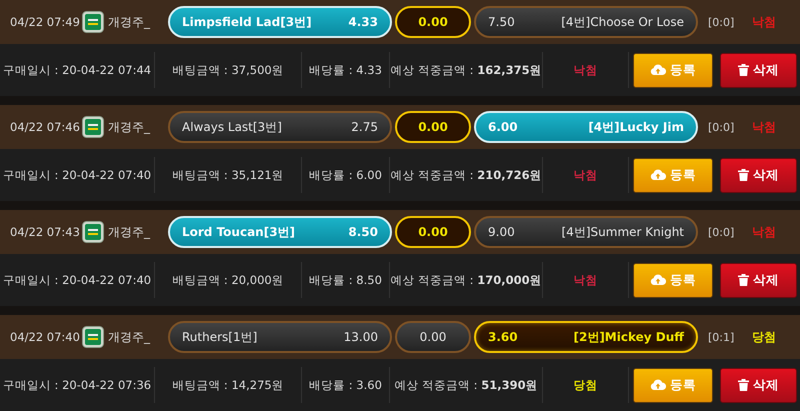  Describe the element at coordinates (466, 70) in the screenshot. I see `expected-winnings: 예상 적중금액 : 162,375원` at that location.